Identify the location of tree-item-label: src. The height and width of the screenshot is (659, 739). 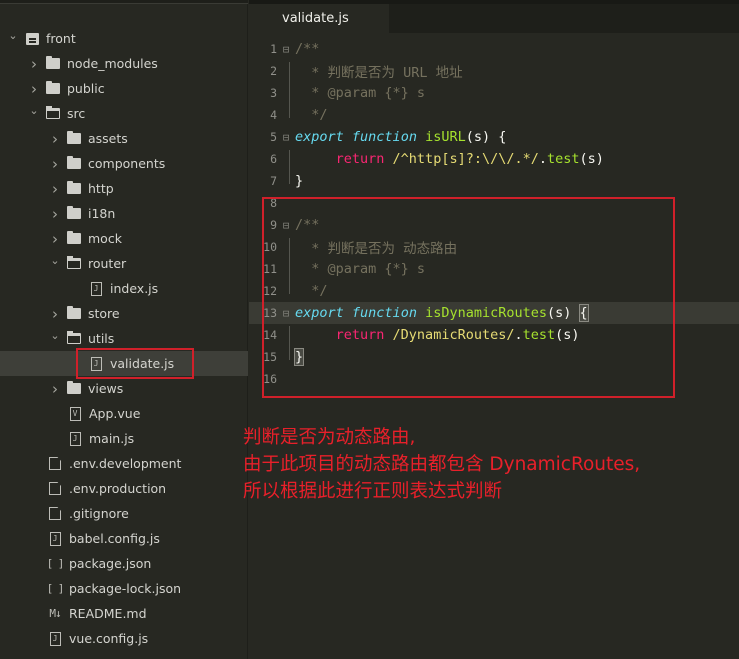
(76, 113).